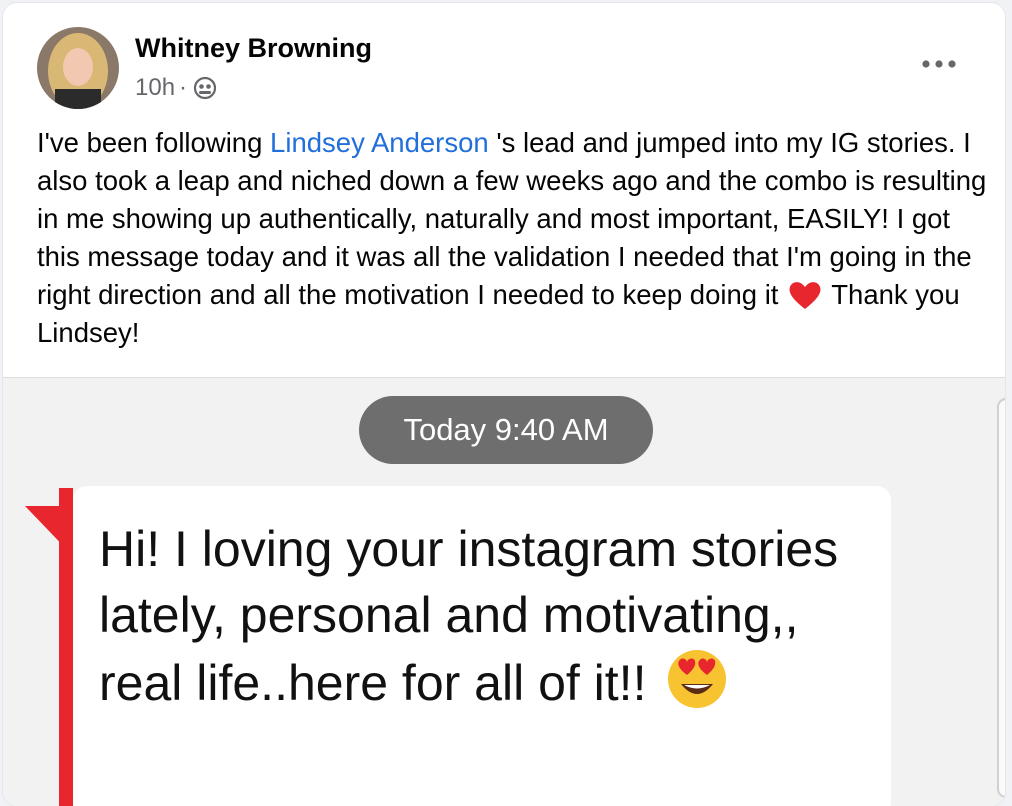 The image size is (1012, 806). What do you see at coordinates (253, 48) in the screenshot?
I see `author-name: Whitney Browning` at bounding box center [253, 48].